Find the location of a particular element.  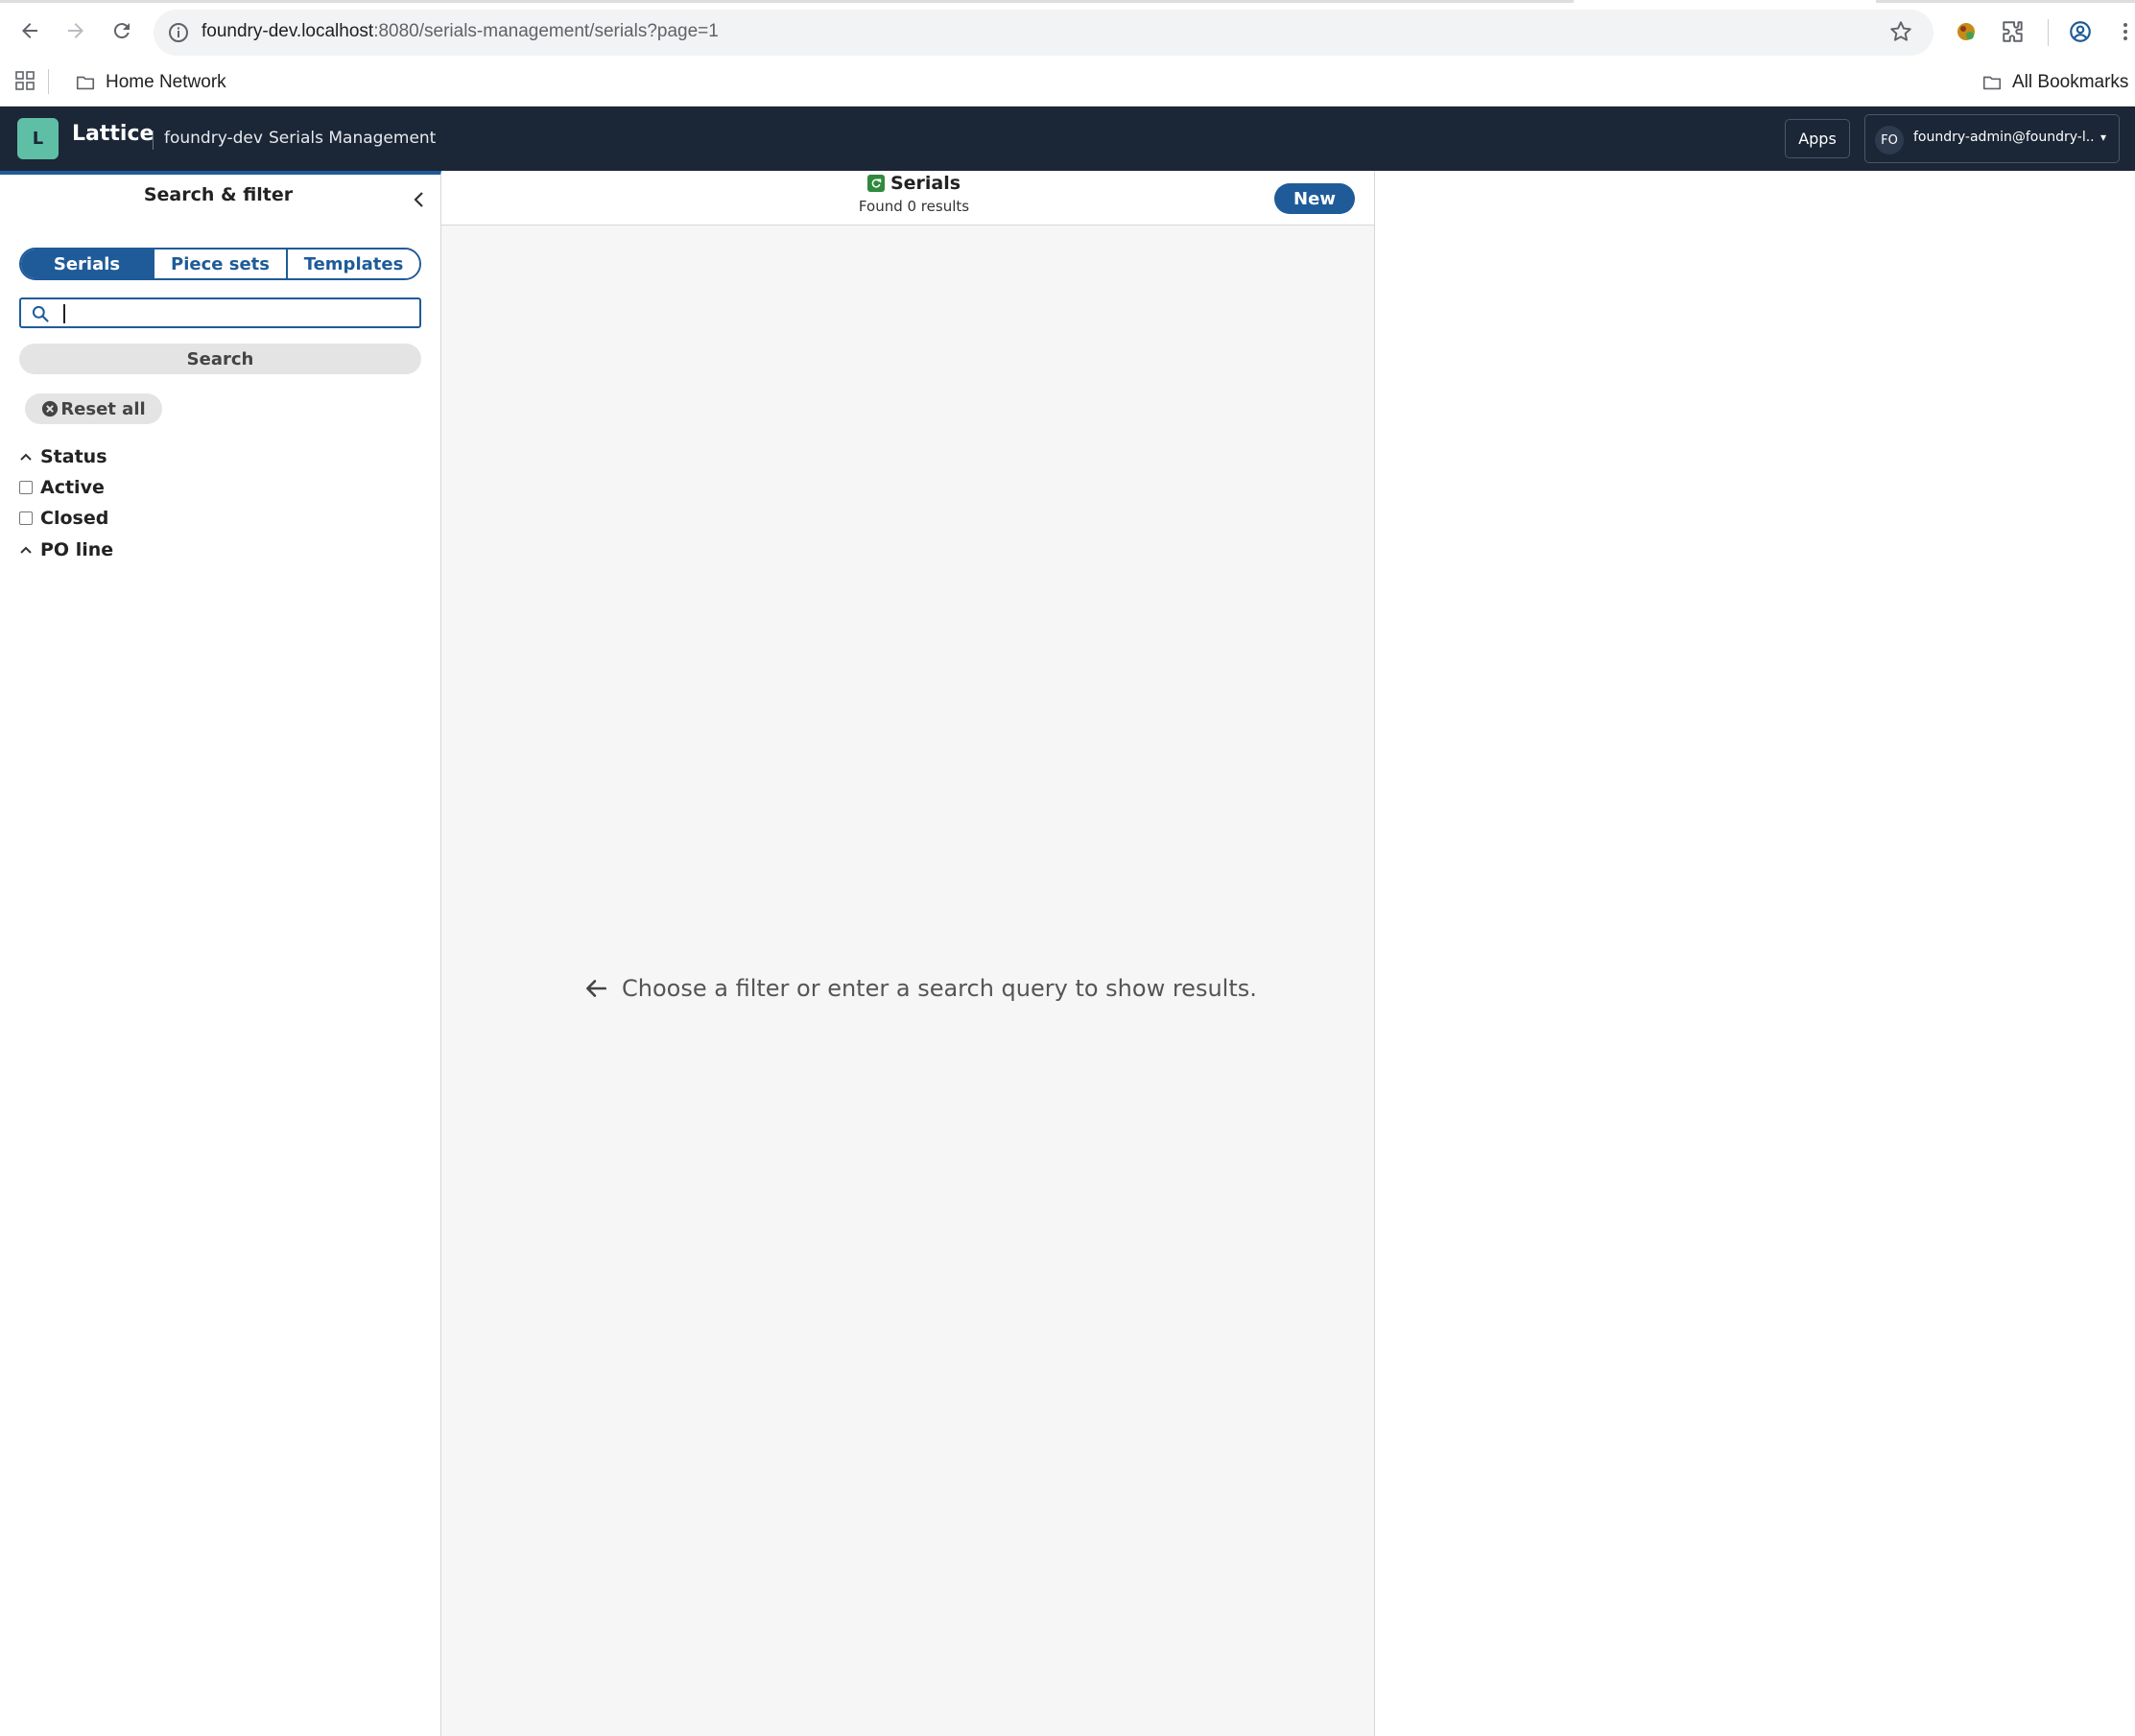

pane-title: Search & filter is located at coordinates (218, 194).